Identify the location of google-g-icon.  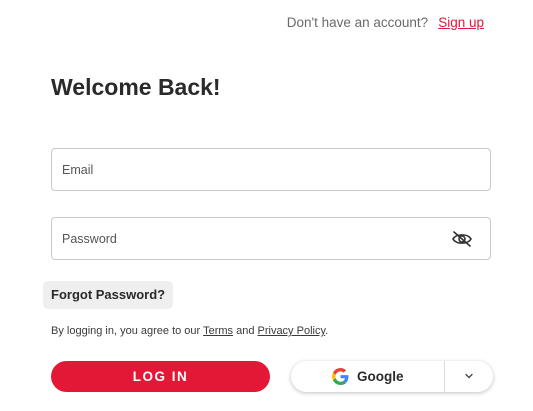
(340, 376).